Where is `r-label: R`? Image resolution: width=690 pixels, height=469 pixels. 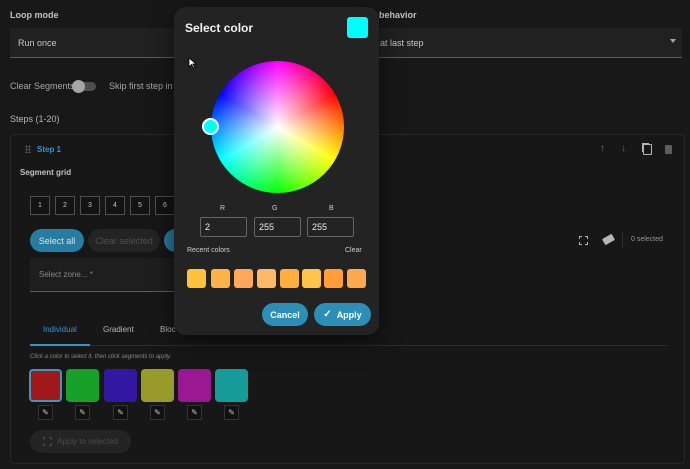 r-label: R is located at coordinates (223, 208).